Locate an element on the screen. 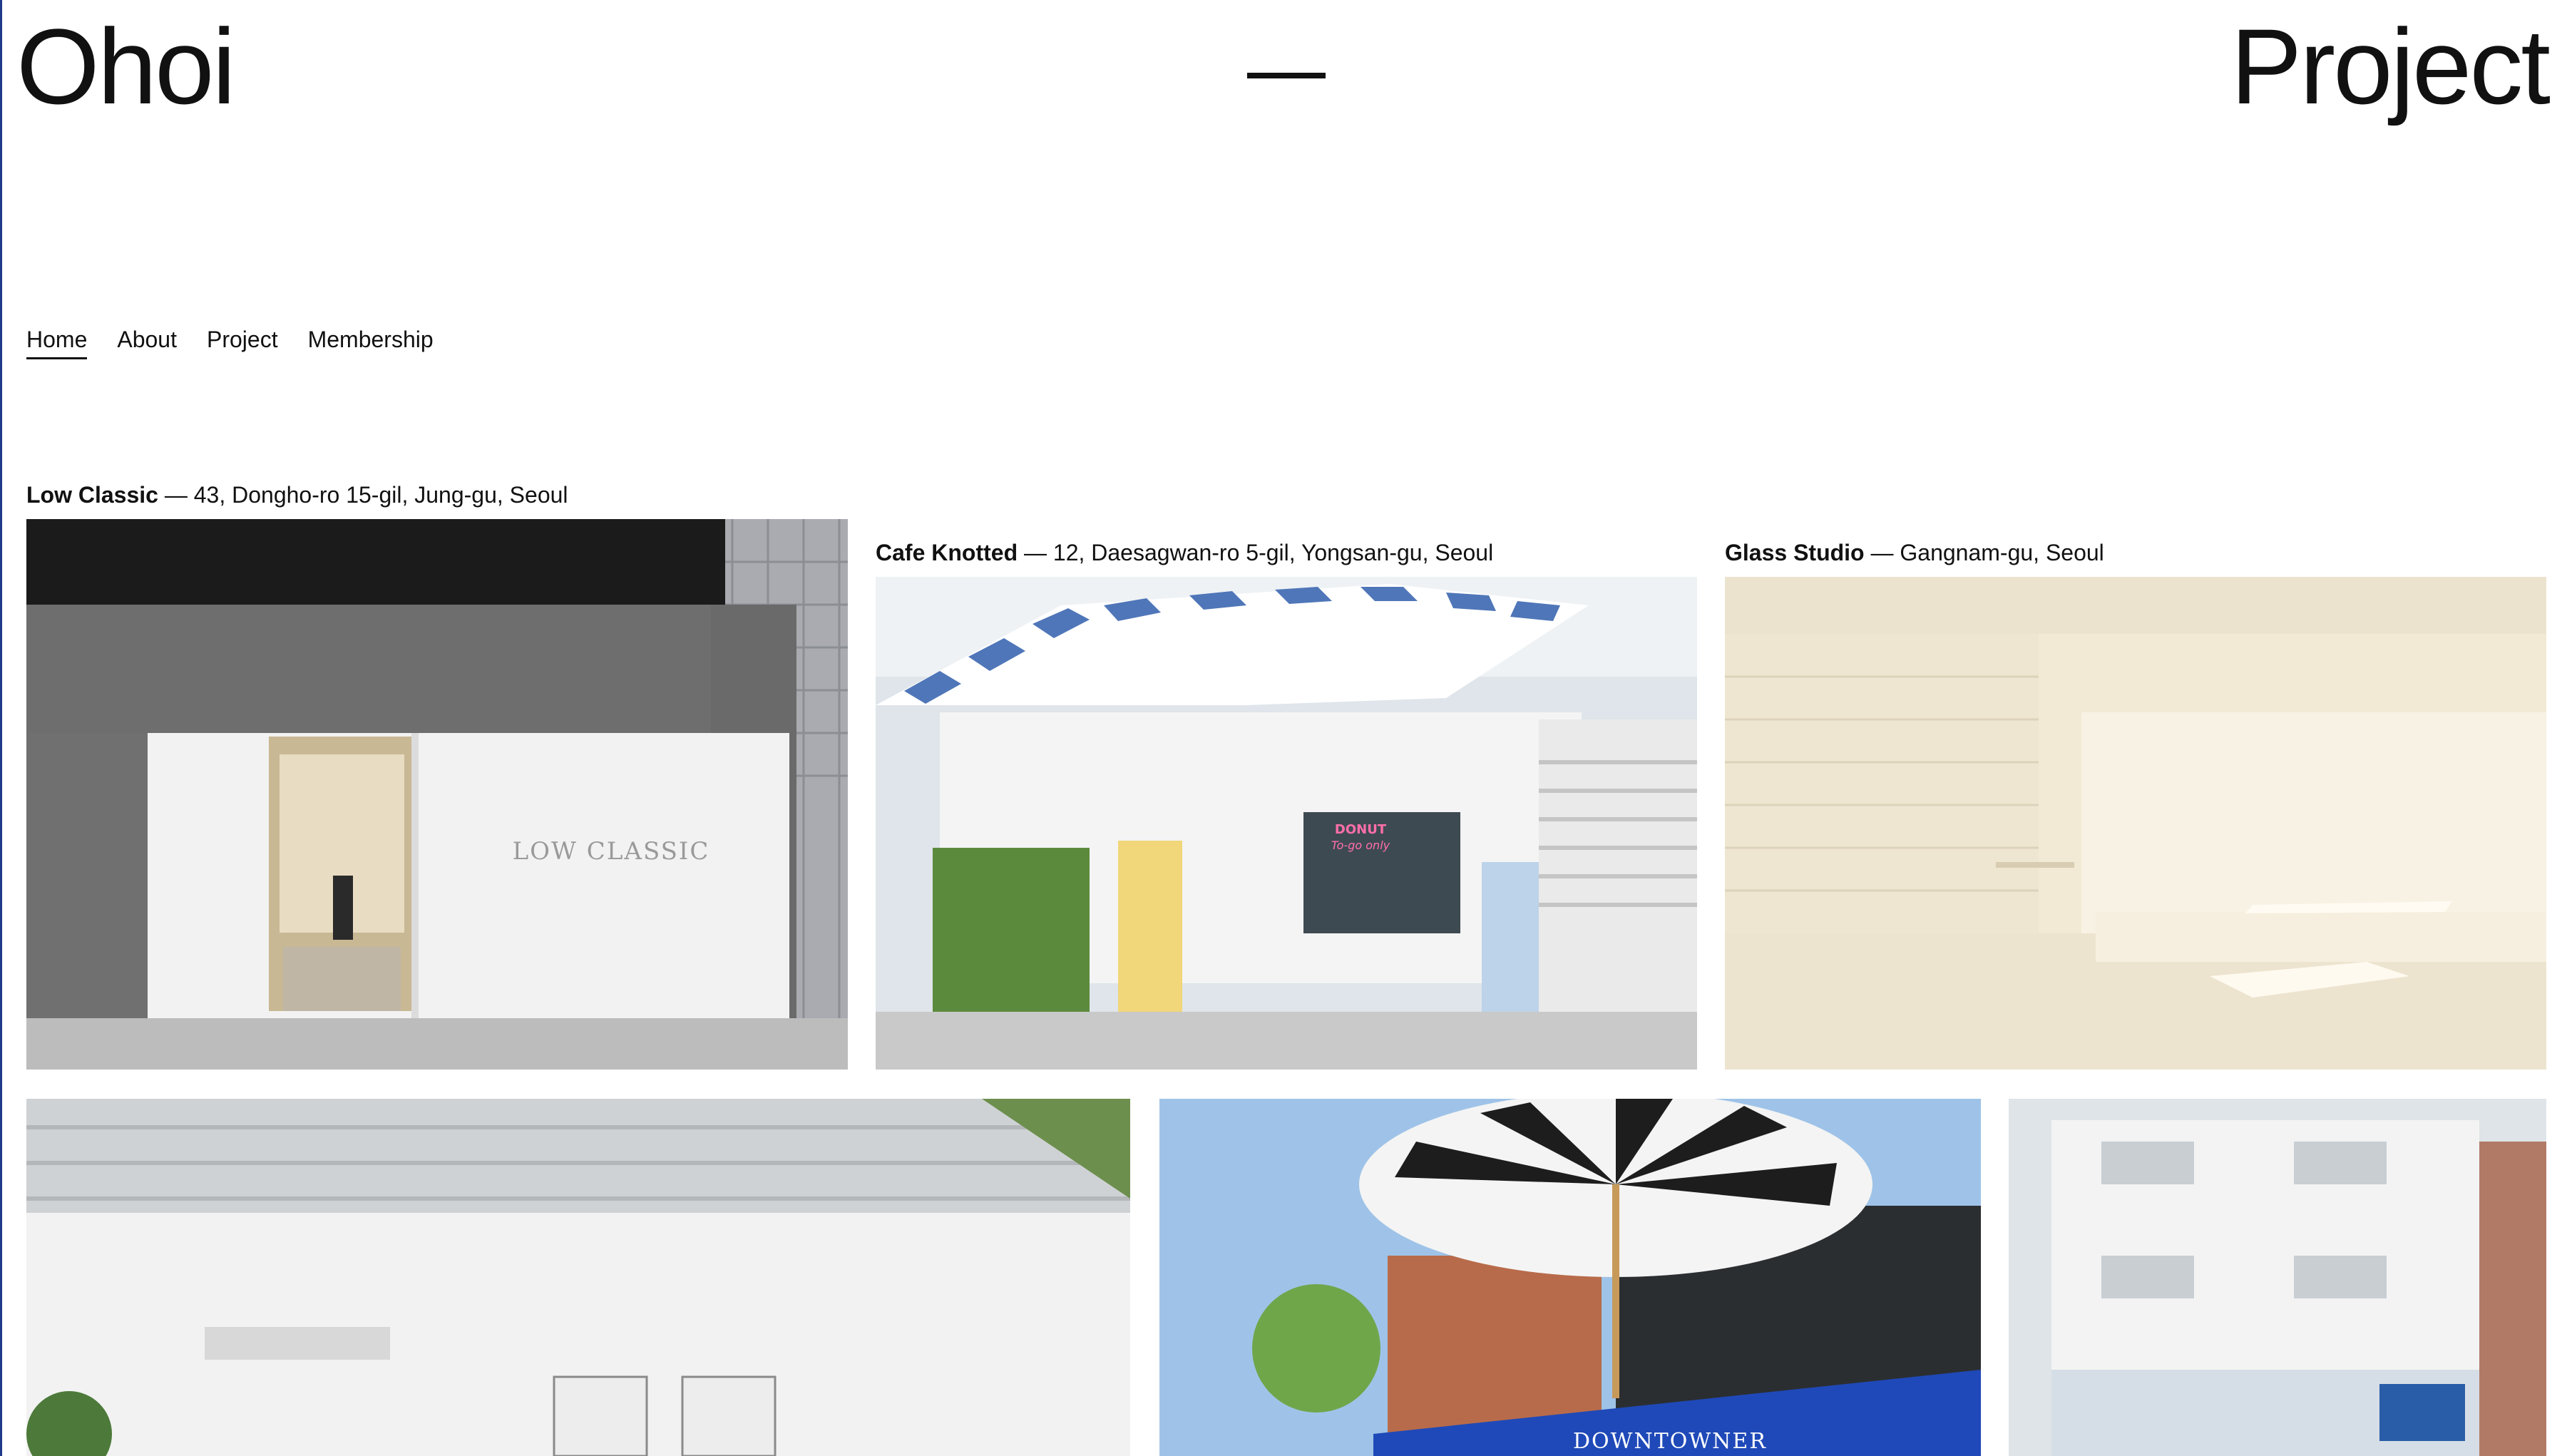  storefront-photo: DONUT To-go only is located at coordinates (1286, 823).